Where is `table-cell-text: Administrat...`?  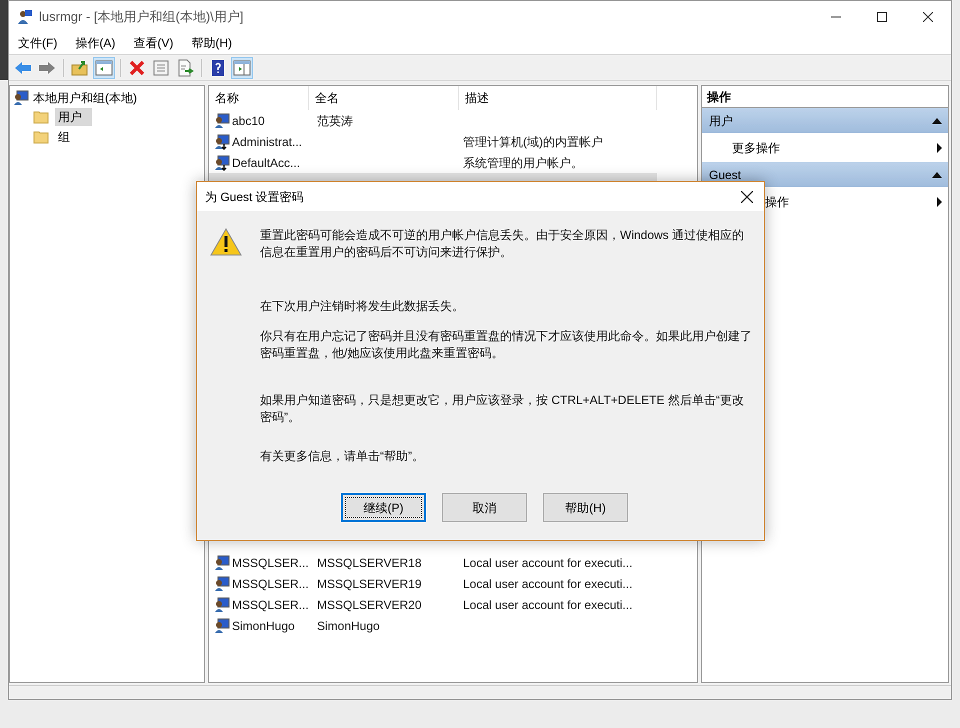 table-cell-text: Administrat... is located at coordinates (267, 142).